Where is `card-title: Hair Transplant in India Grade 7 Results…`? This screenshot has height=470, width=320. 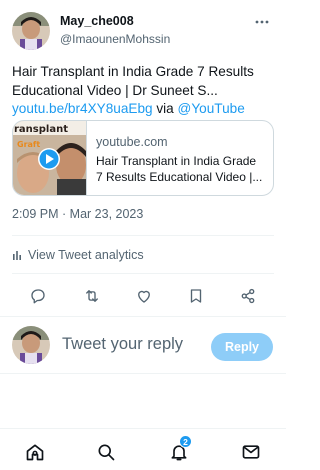
card-title: Hair Transplant in India Grade 7 Results… is located at coordinates (179, 169).